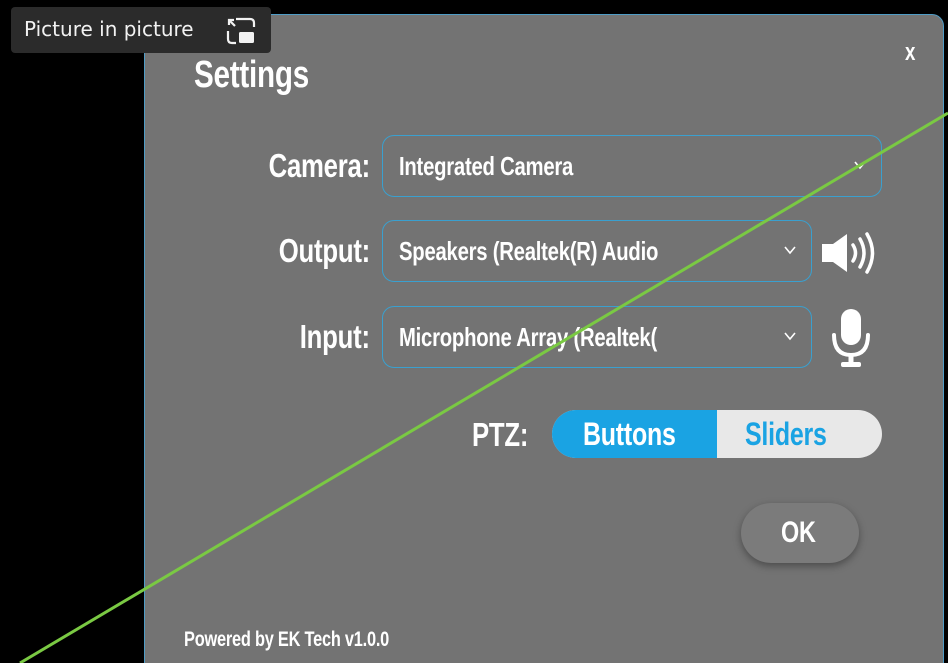  I want to click on ok-button-label: OK, so click(798, 532).